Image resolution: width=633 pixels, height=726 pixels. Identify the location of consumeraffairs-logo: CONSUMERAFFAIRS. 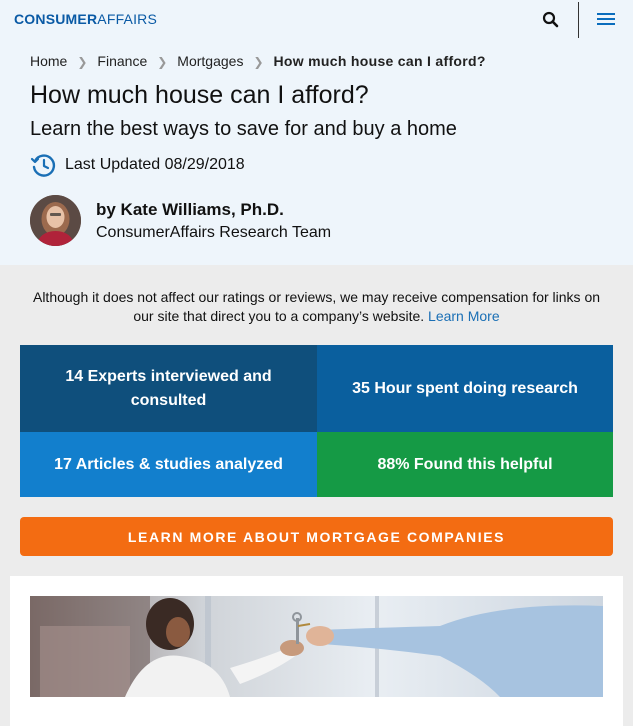
(85, 19).